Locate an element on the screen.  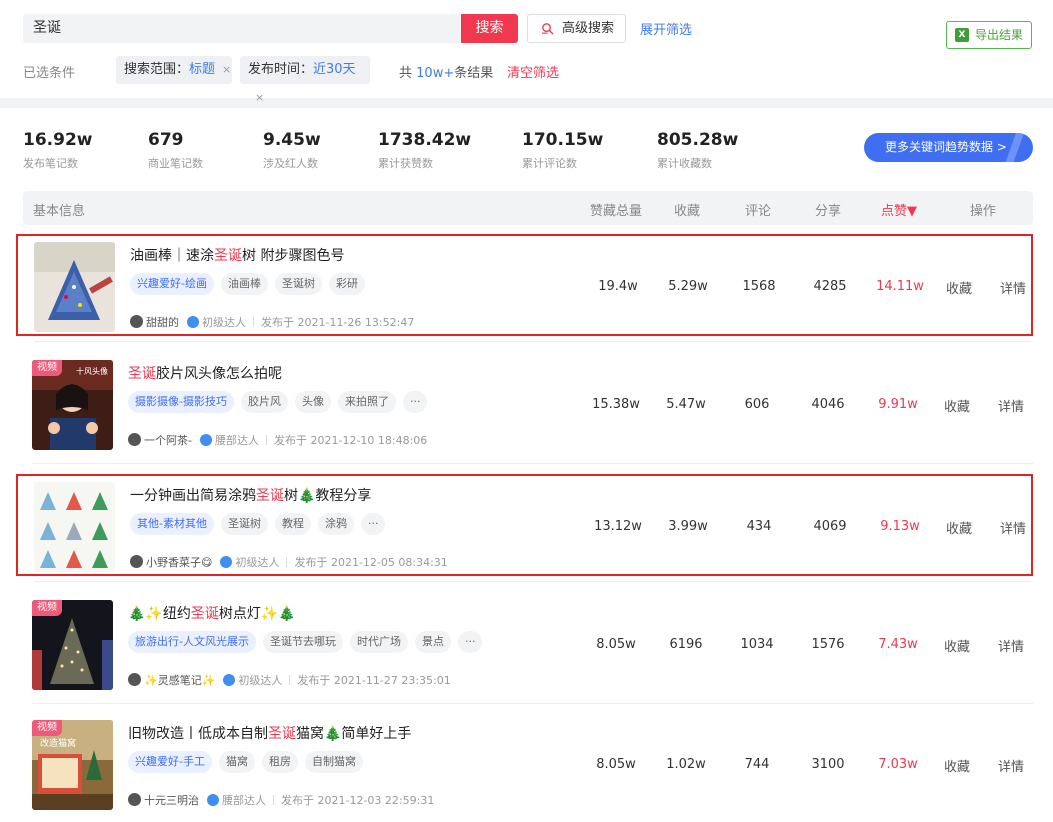
note-title: 圣诞胶片风头像怎么拍呢 is located at coordinates (205, 373).